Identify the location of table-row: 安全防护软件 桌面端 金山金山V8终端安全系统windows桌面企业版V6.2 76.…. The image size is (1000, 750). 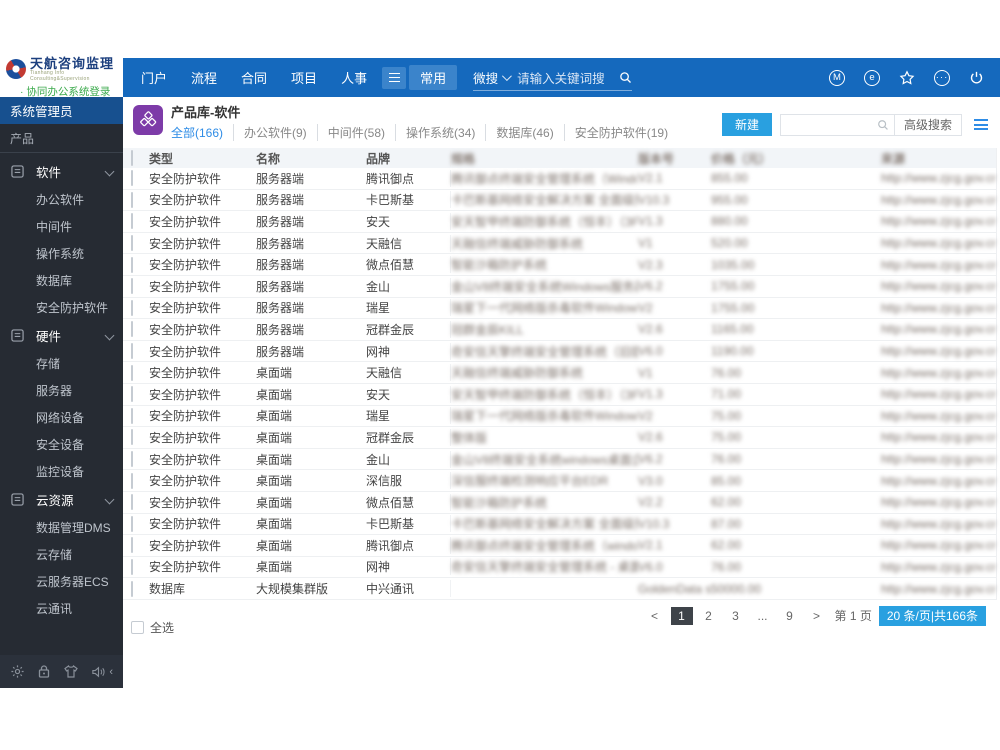
(559, 460).